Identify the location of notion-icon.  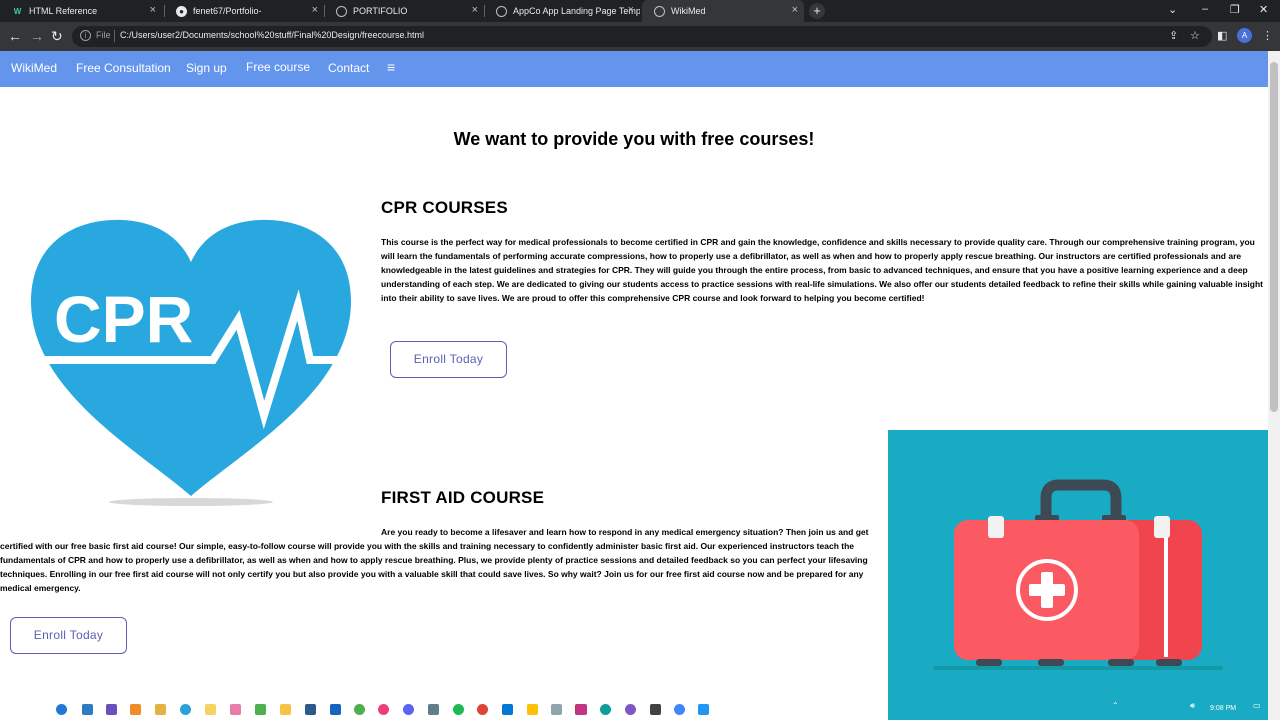
(655, 709).